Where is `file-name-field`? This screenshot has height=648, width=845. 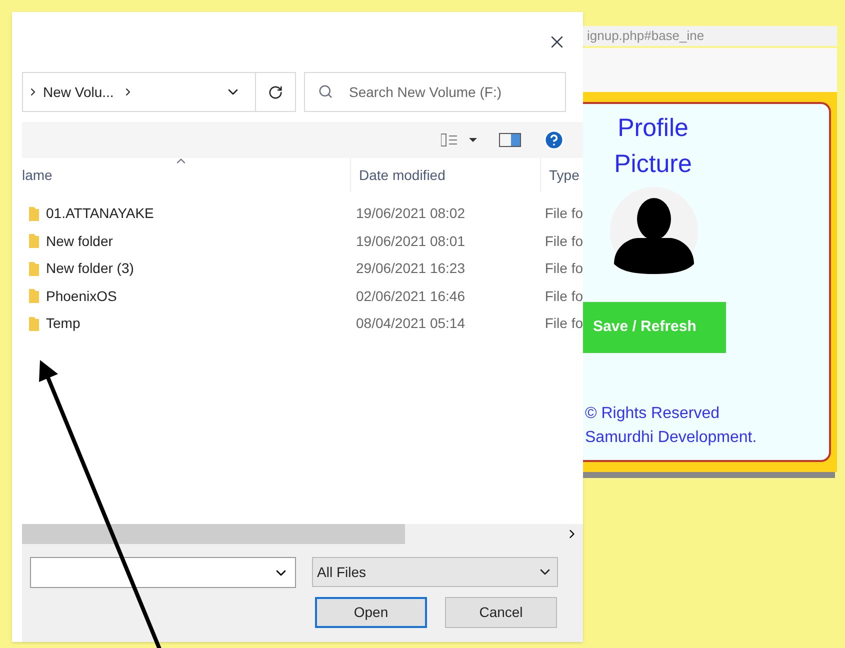
file-name-field is located at coordinates (163, 572).